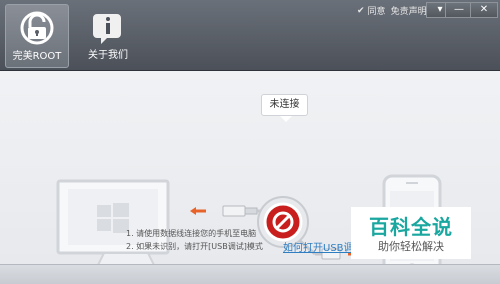 This screenshot has width=500, height=284. Describe the element at coordinates (361, 10) in the screenshot. I see `check-icon: ✔` at that location.